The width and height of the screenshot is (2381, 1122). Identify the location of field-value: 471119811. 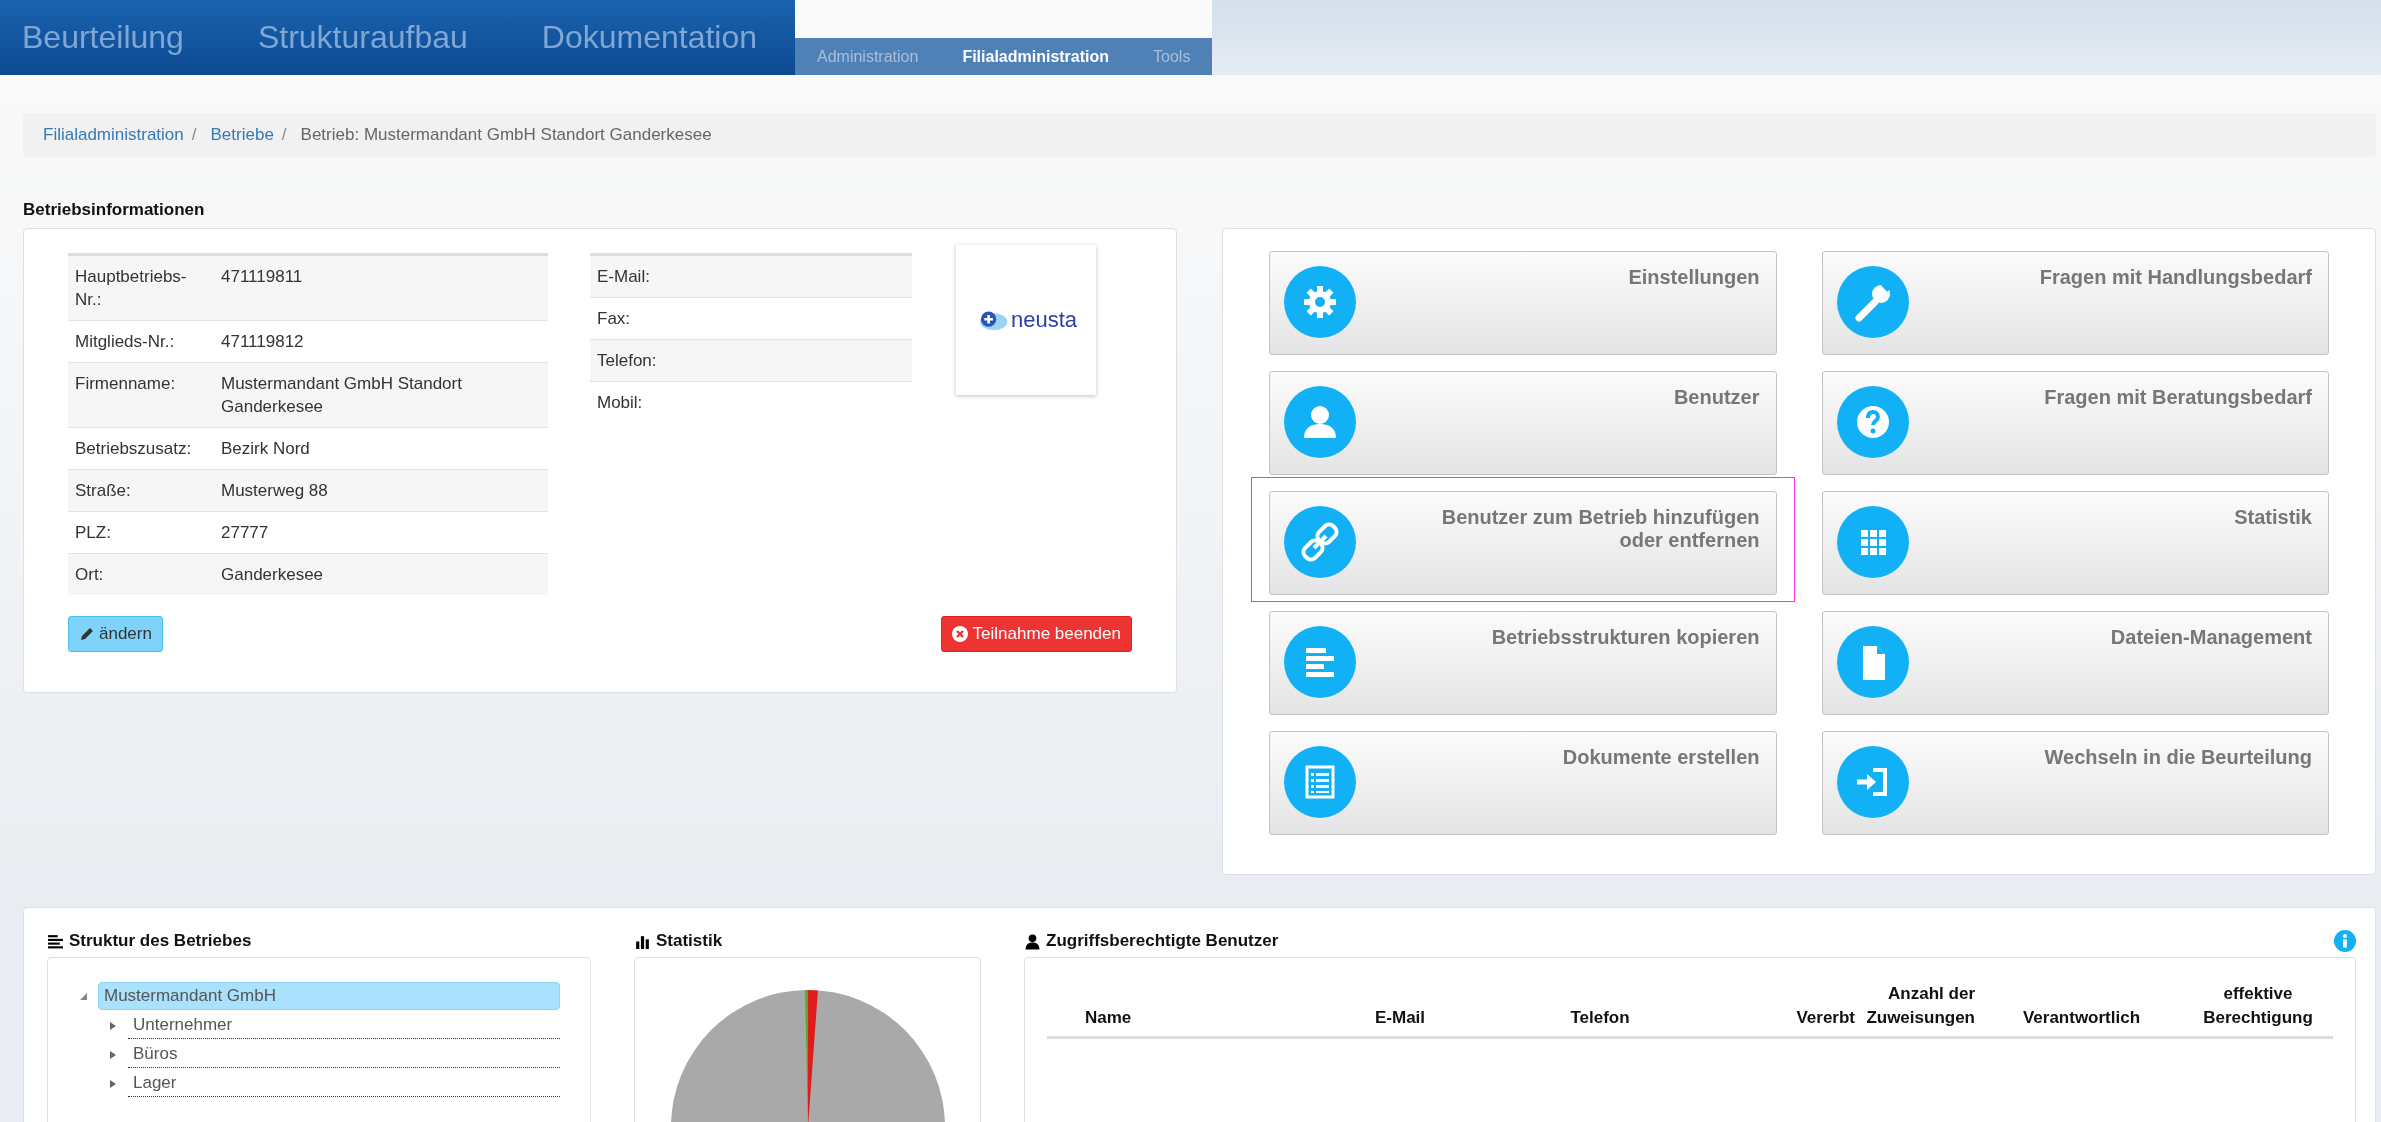
(381, 287).